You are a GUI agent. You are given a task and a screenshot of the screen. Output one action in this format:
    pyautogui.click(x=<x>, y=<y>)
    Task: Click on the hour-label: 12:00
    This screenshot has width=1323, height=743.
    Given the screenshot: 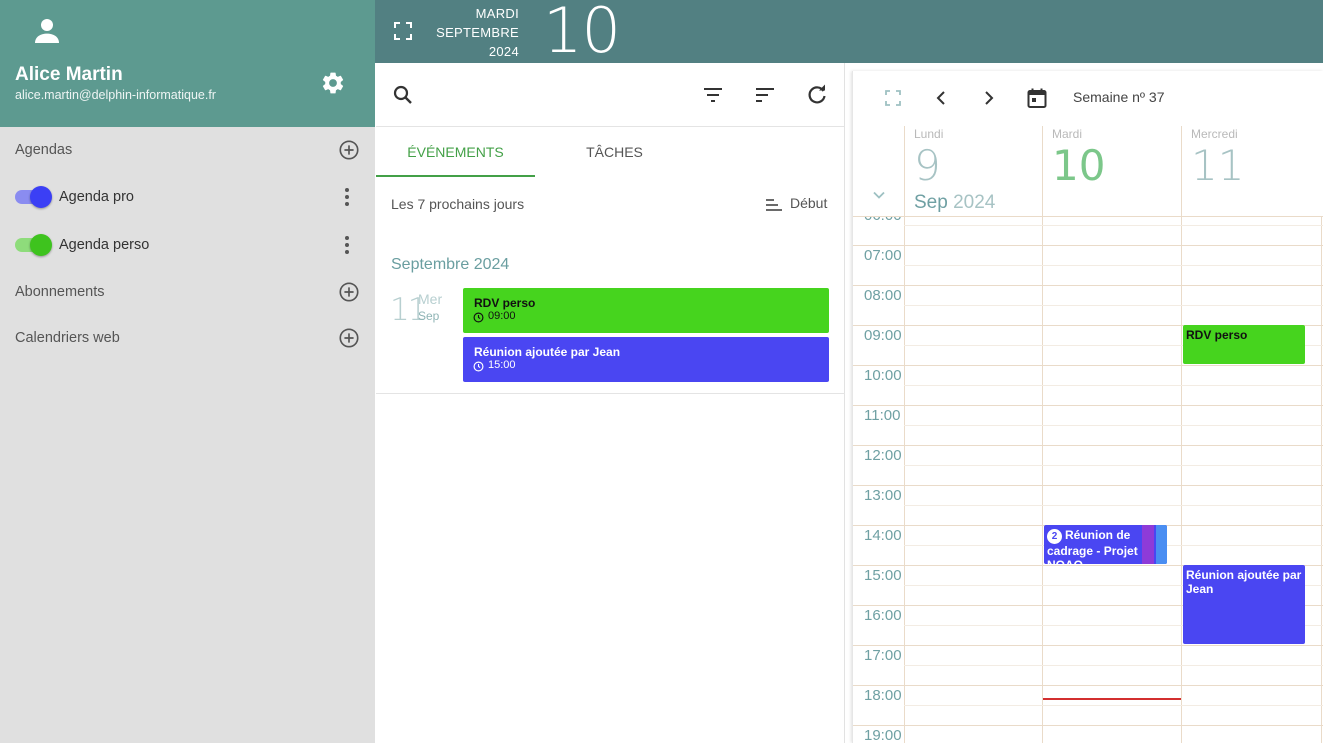 What is the action you would take?
    pyautogui.click(x=883, y=455)
    